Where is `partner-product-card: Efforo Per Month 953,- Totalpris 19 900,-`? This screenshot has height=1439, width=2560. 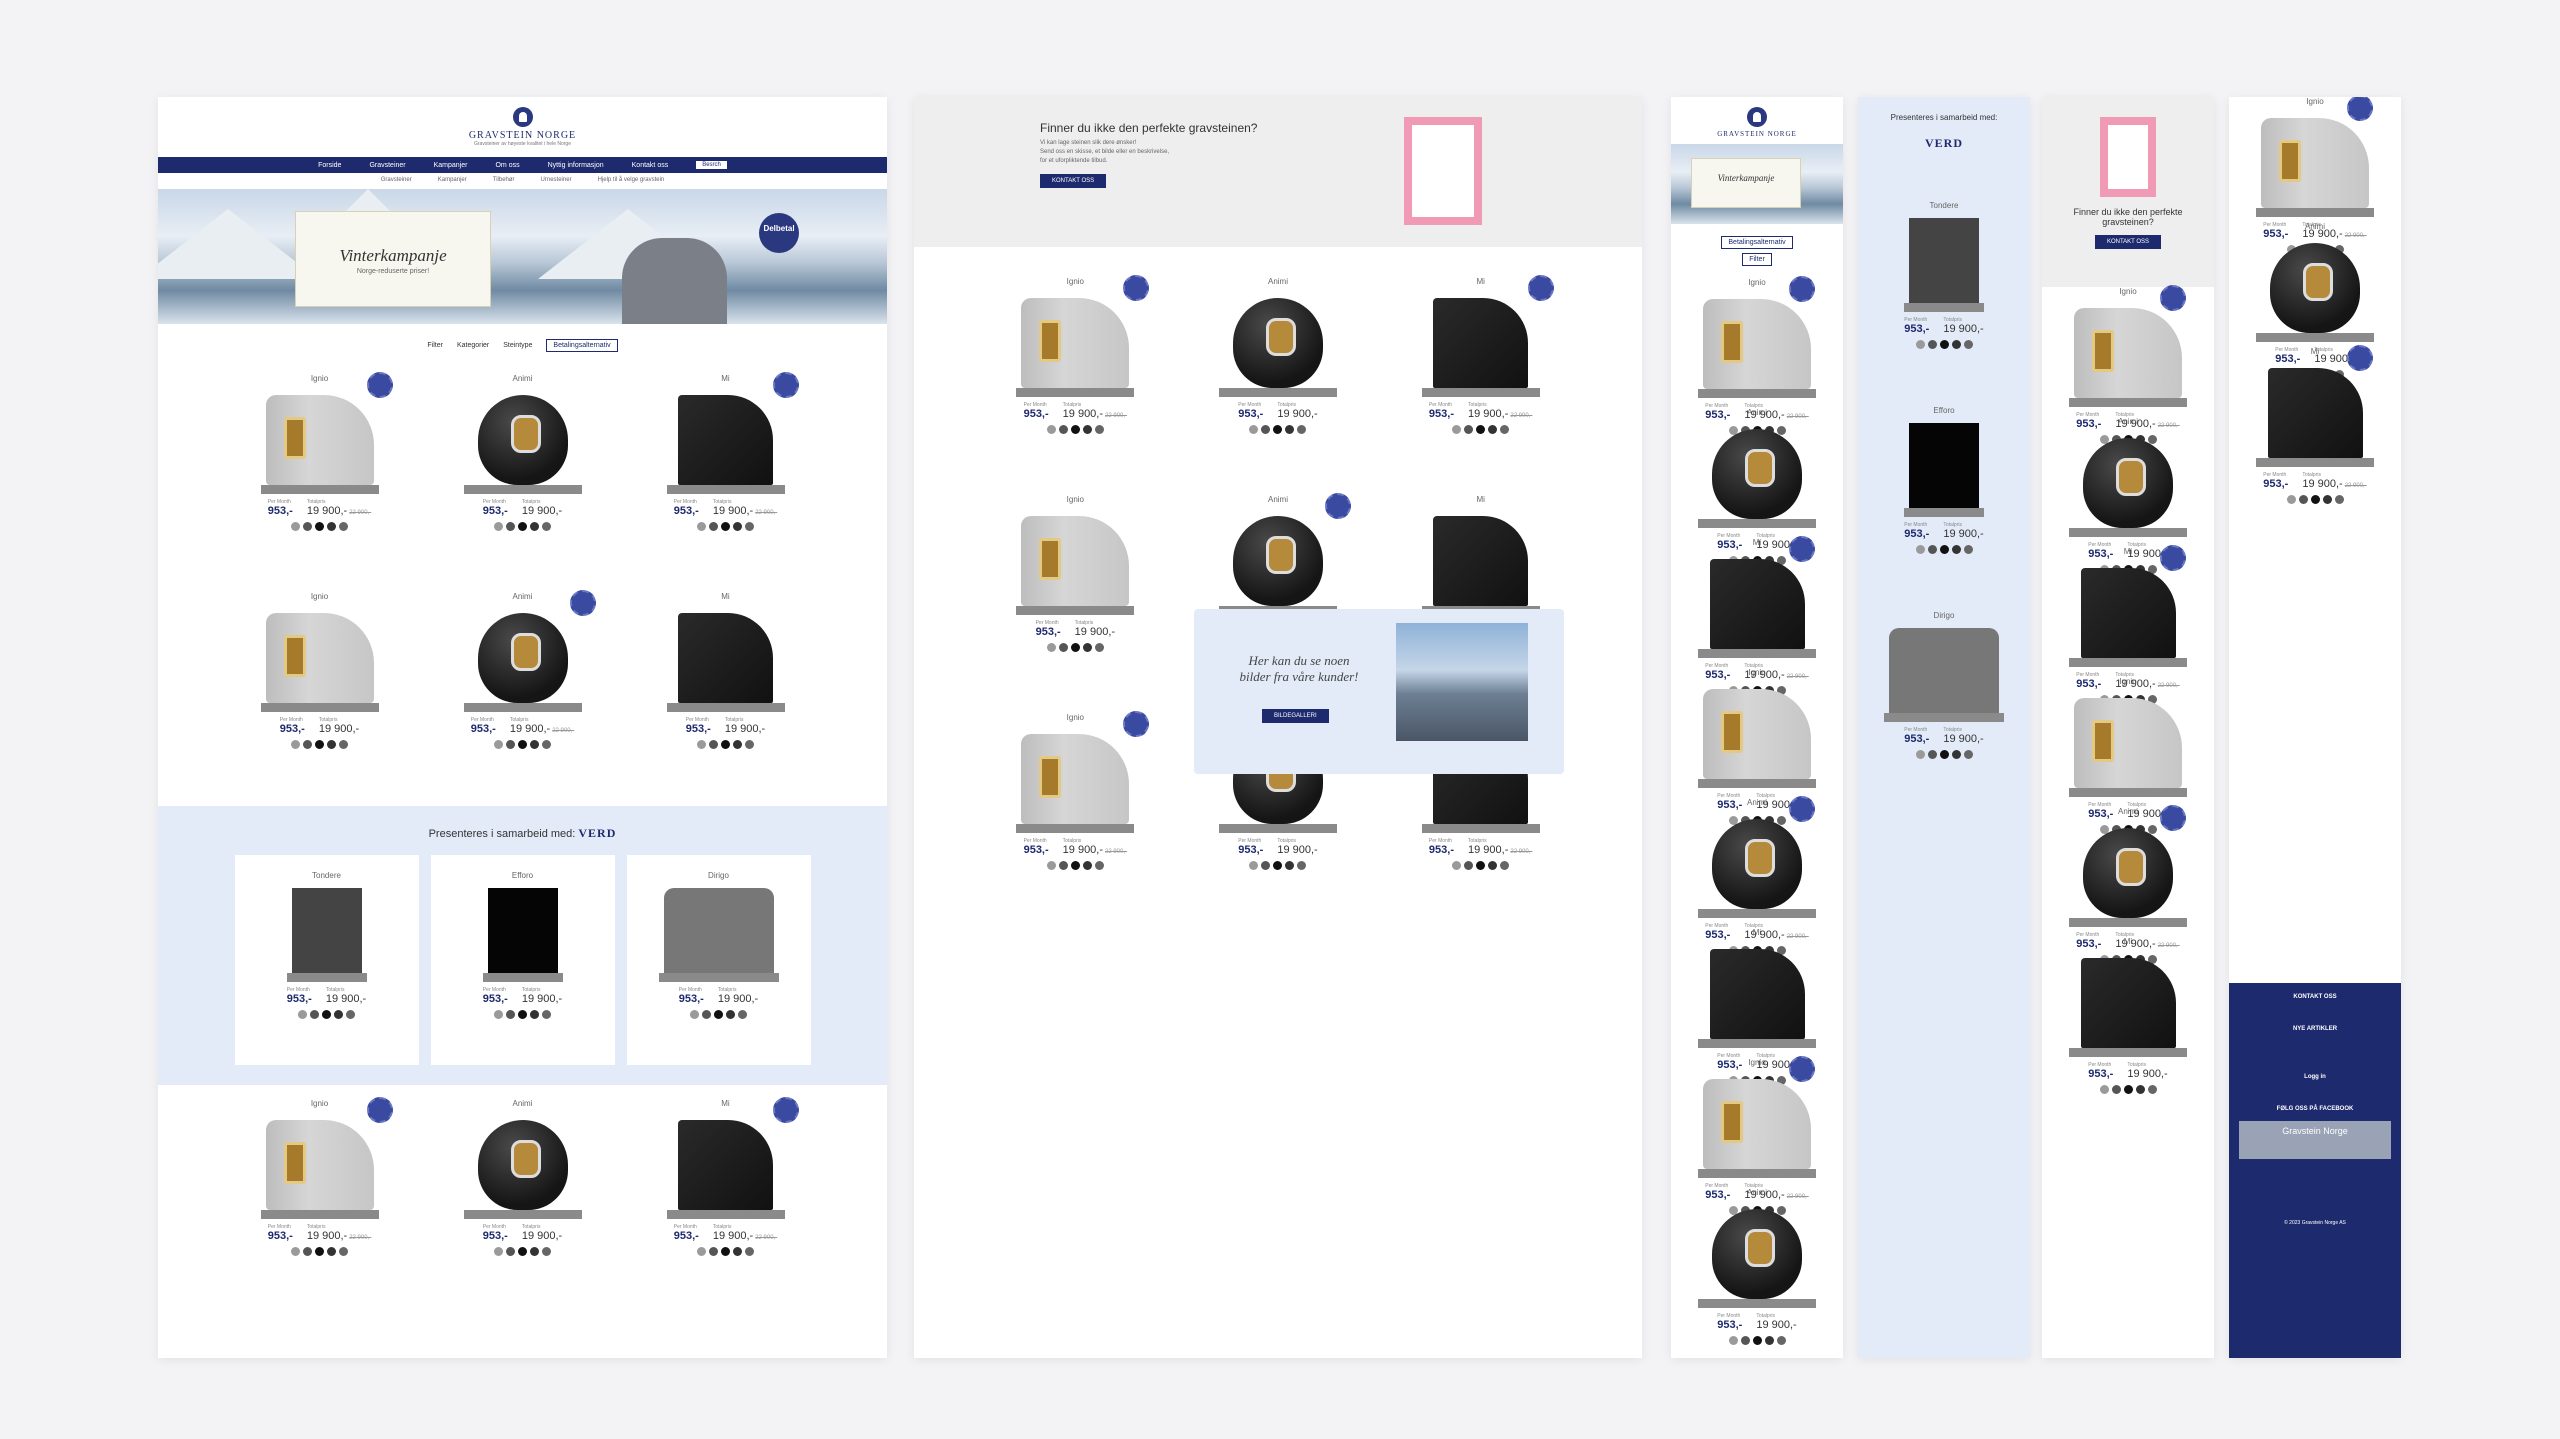
partner-product-card: Efforo Per Month 953,- Totalpris 19 900,- is located at coordinates (1944, 492).